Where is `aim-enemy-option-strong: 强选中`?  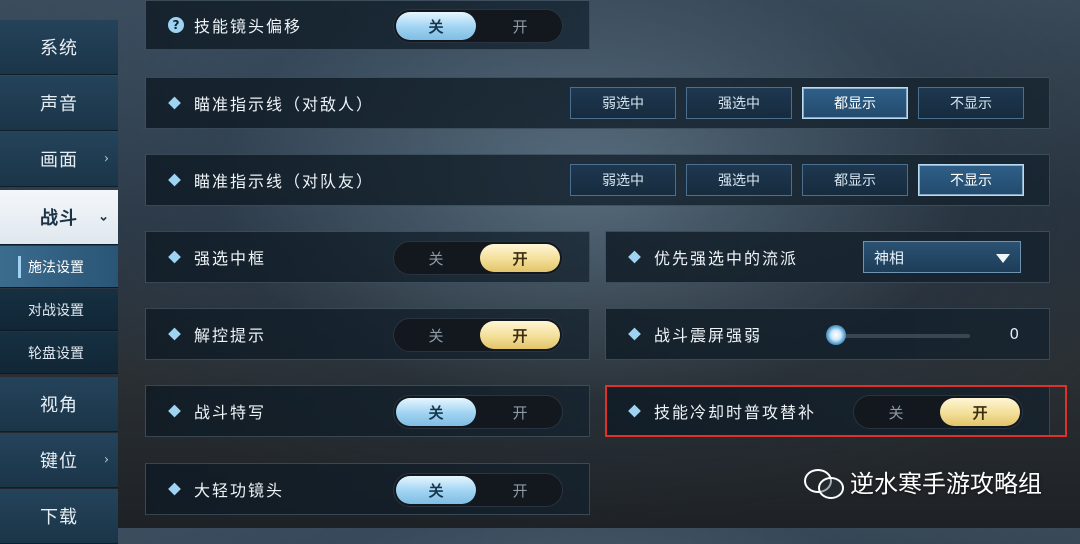 aim-enemy-option-strong: 强选中 is located at coordinates (739, 103).